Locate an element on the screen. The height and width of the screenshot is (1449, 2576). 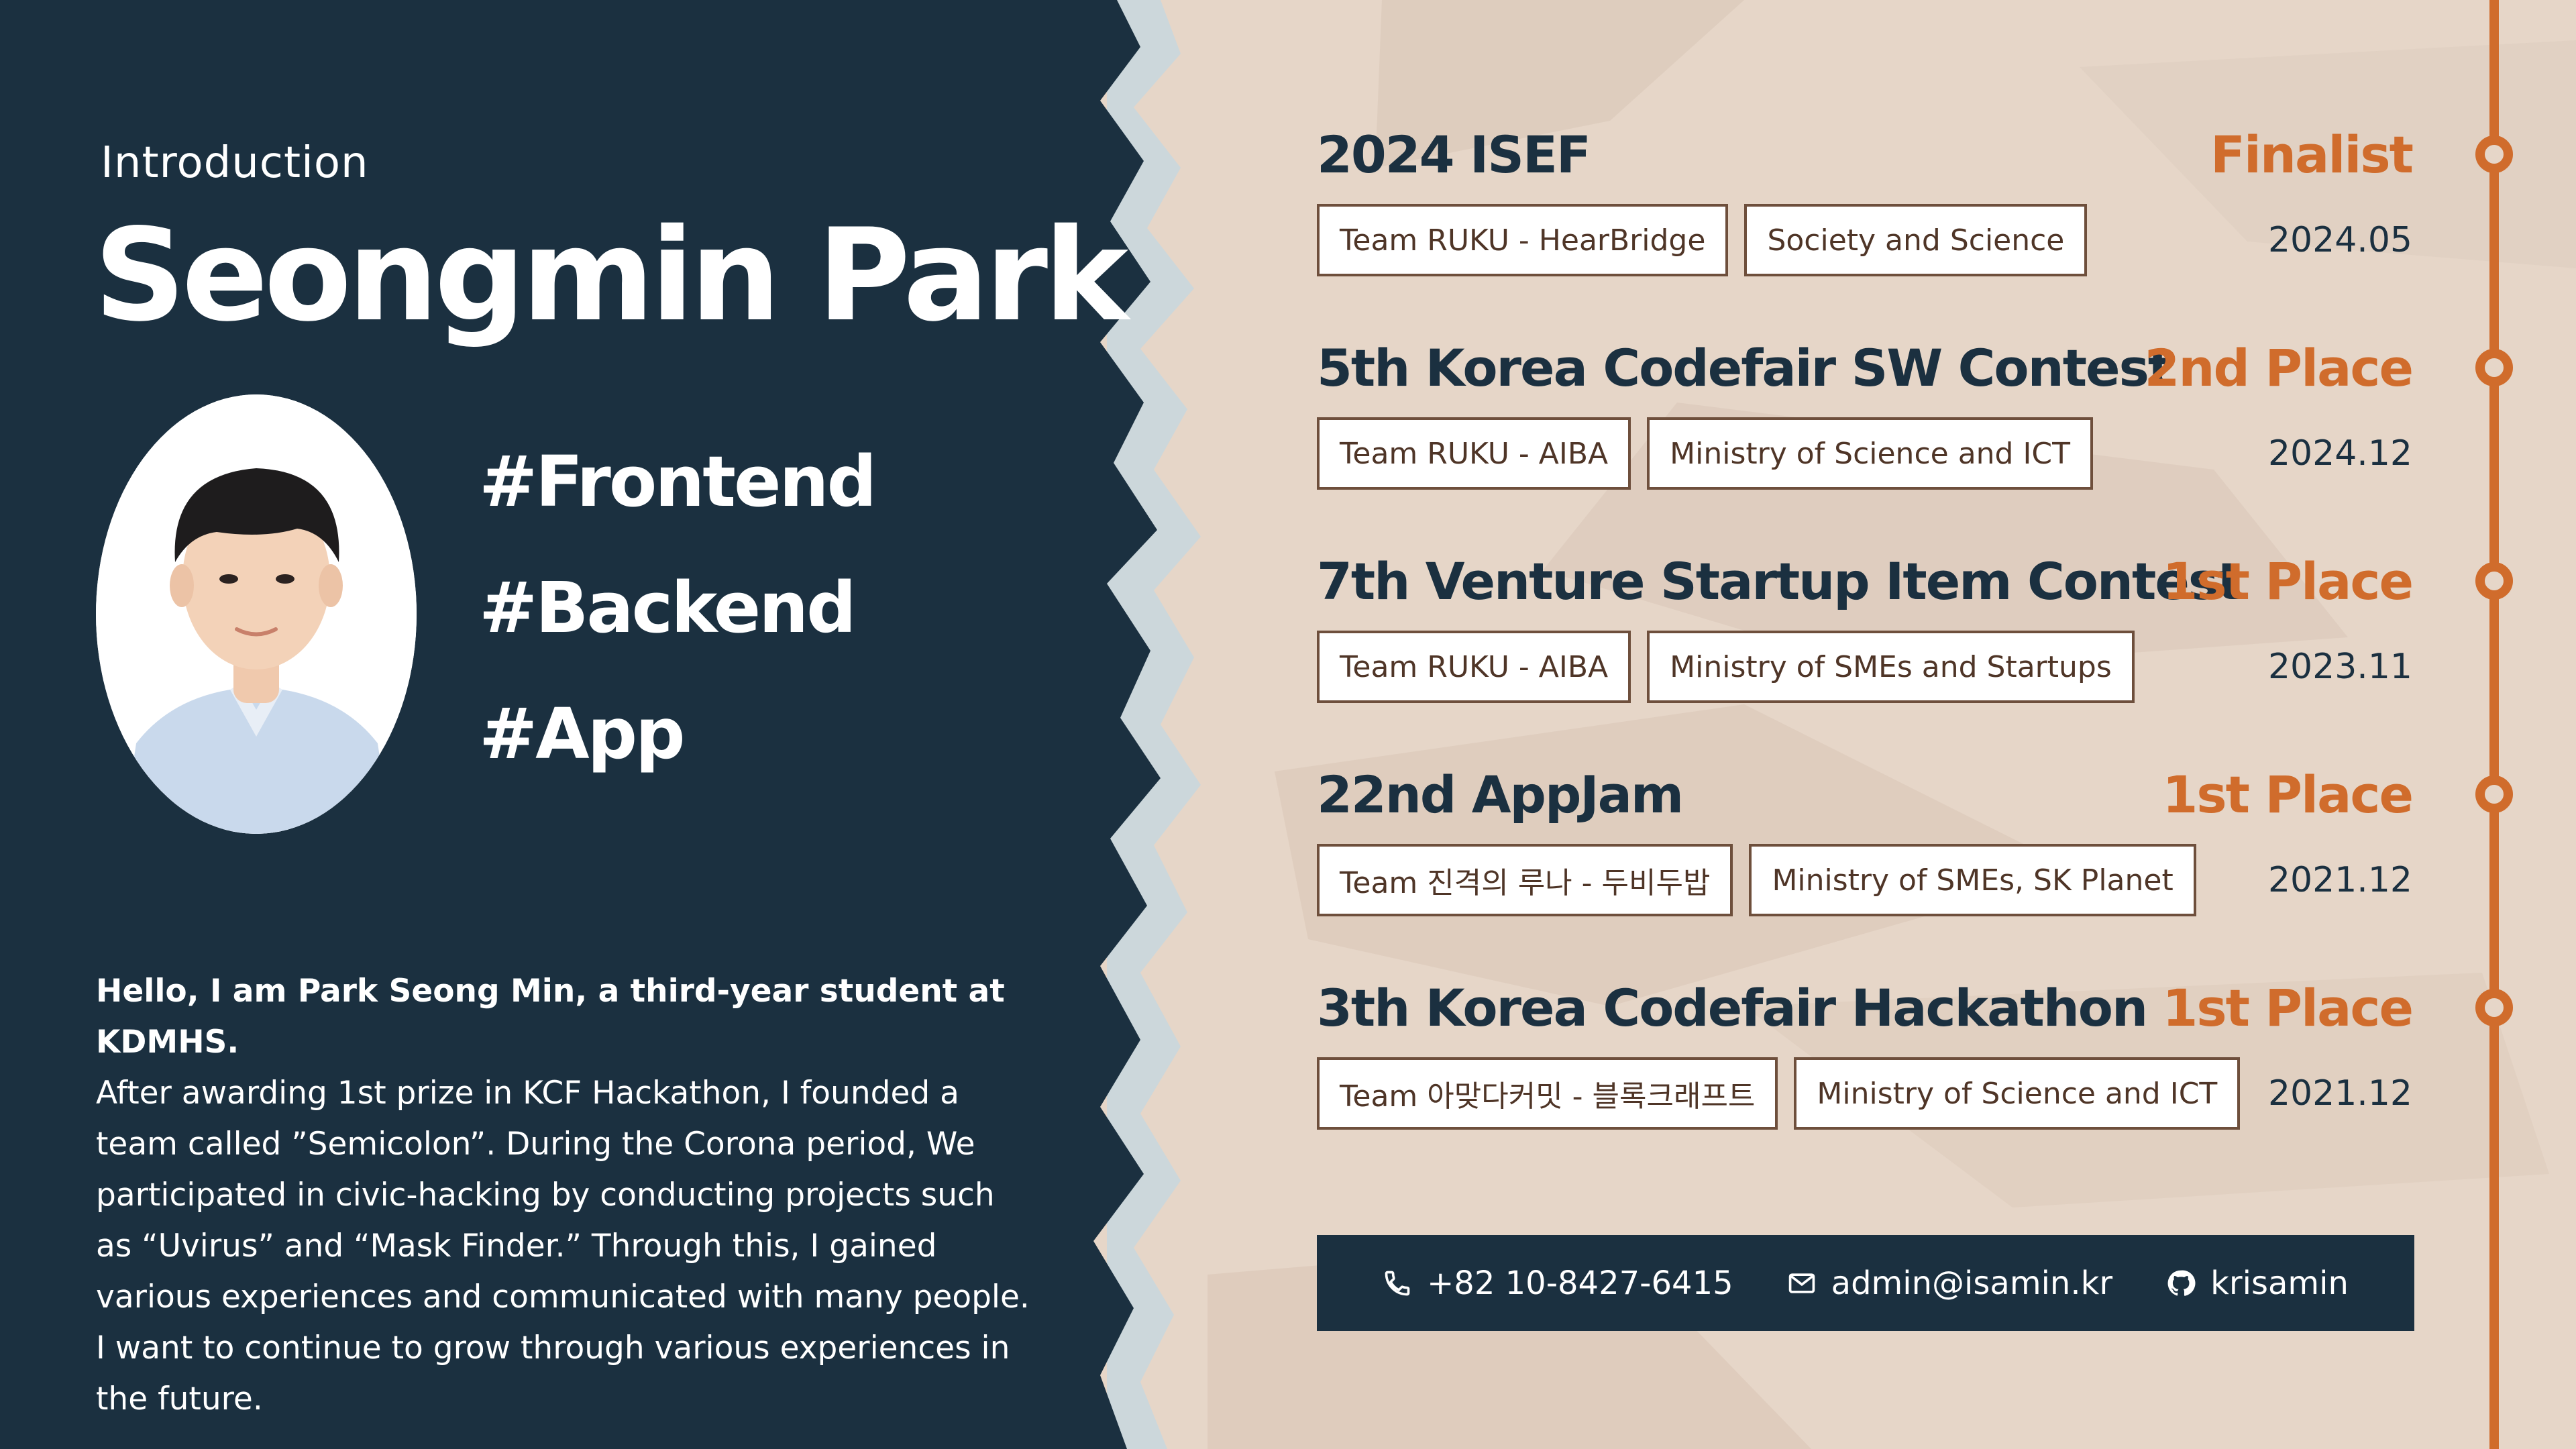
hashtag-app: #App is located at coordinates (582, 734).